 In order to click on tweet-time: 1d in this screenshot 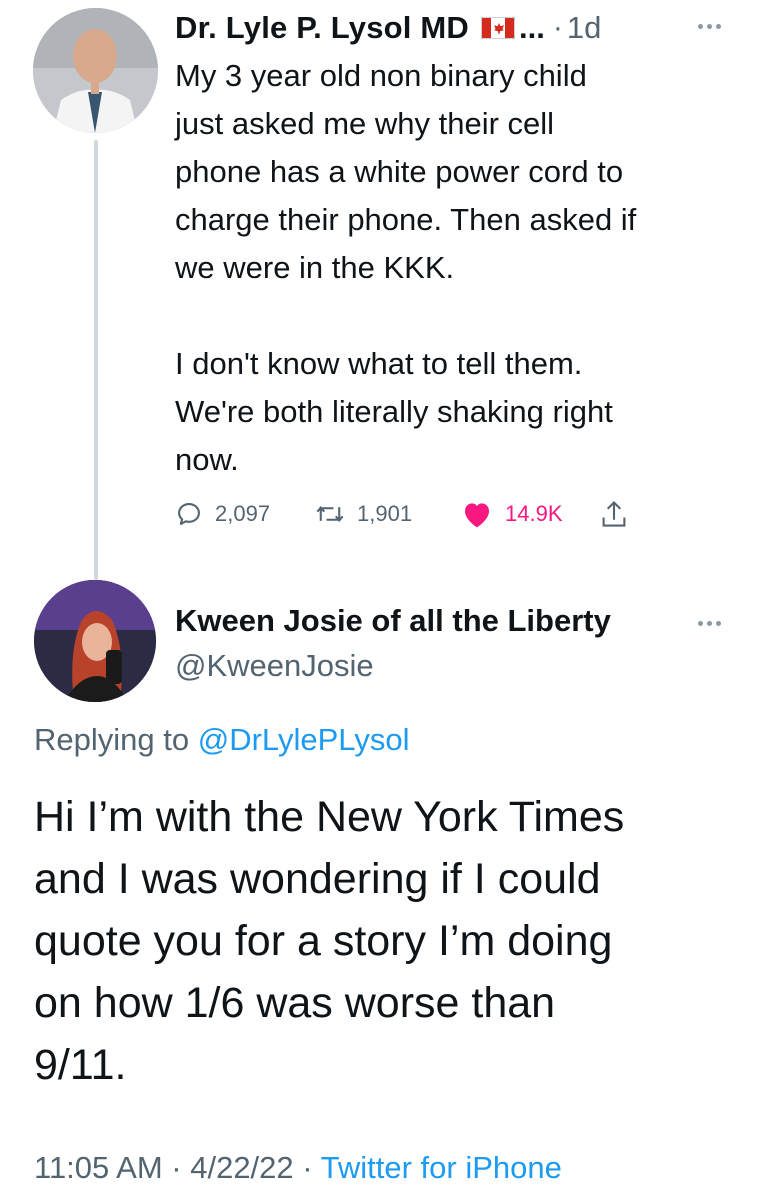, I will do `click(584, 28)`.